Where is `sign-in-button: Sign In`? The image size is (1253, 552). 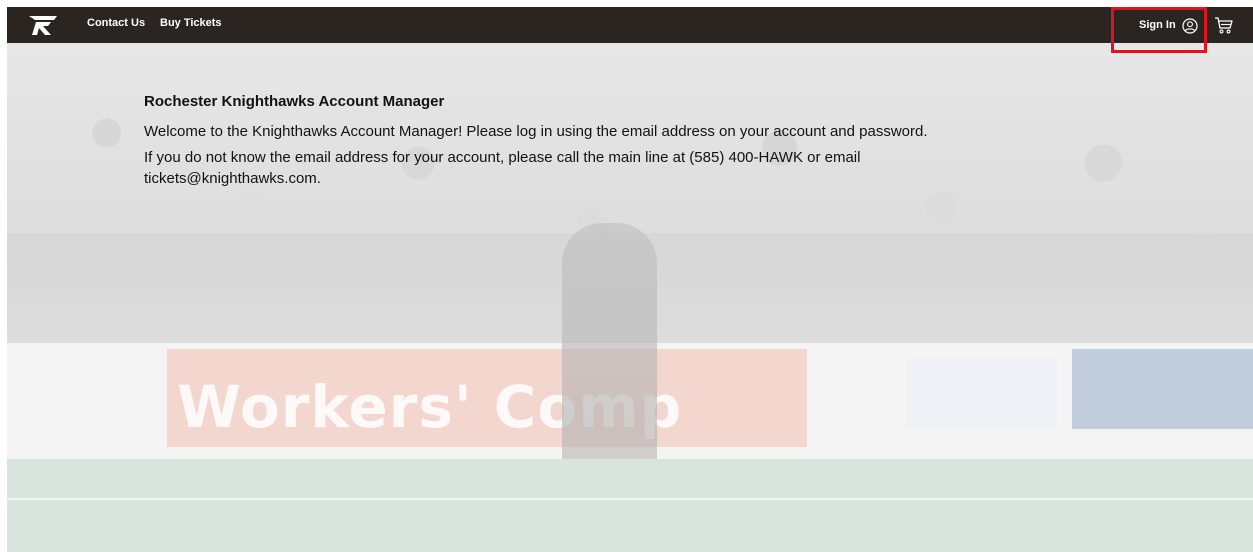
sign-in-button: Sign In is located at coordinates (1159, 30).